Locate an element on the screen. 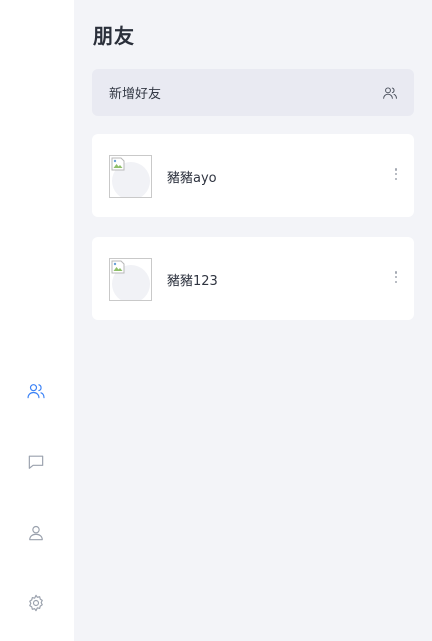  add-friend-button: 新增好友 is located at coordinates (253, 92).